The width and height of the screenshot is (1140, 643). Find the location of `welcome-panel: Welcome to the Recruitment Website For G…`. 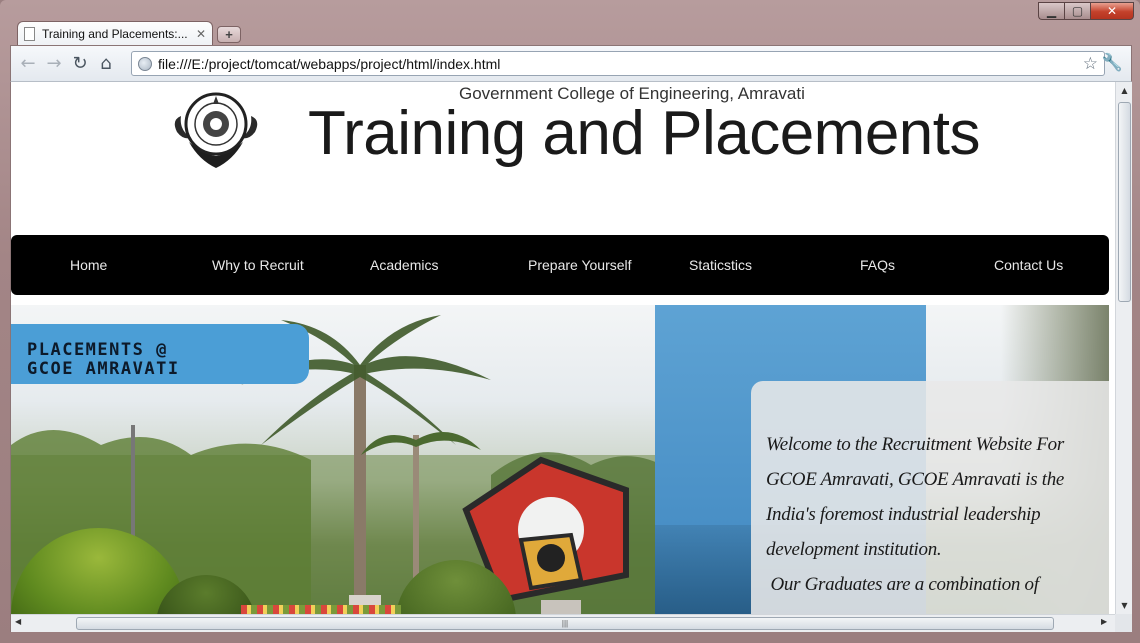

welcome-panel: Welcome to the Recruitment Website For G… is located at coordinates (930, 497).